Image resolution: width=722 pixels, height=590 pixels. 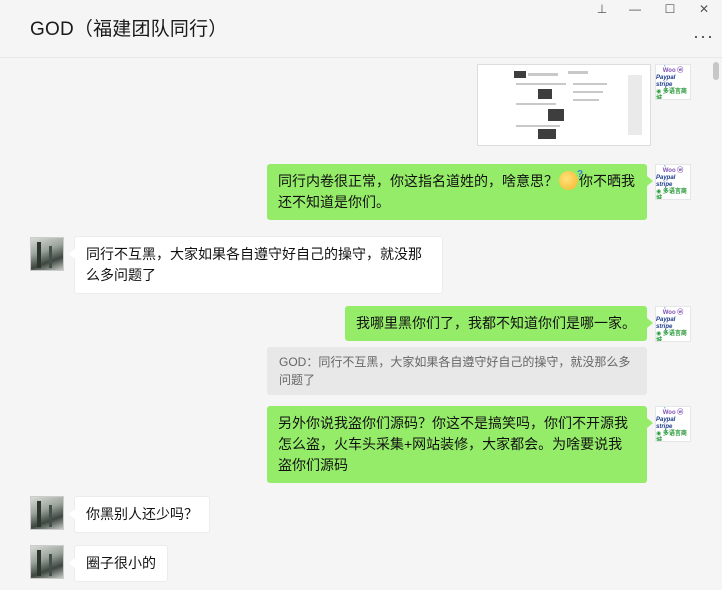 I want to click on message-bubble: 我哪里黑你们了，我都不知道你们是哪一家。, so click(x=499, y=323).